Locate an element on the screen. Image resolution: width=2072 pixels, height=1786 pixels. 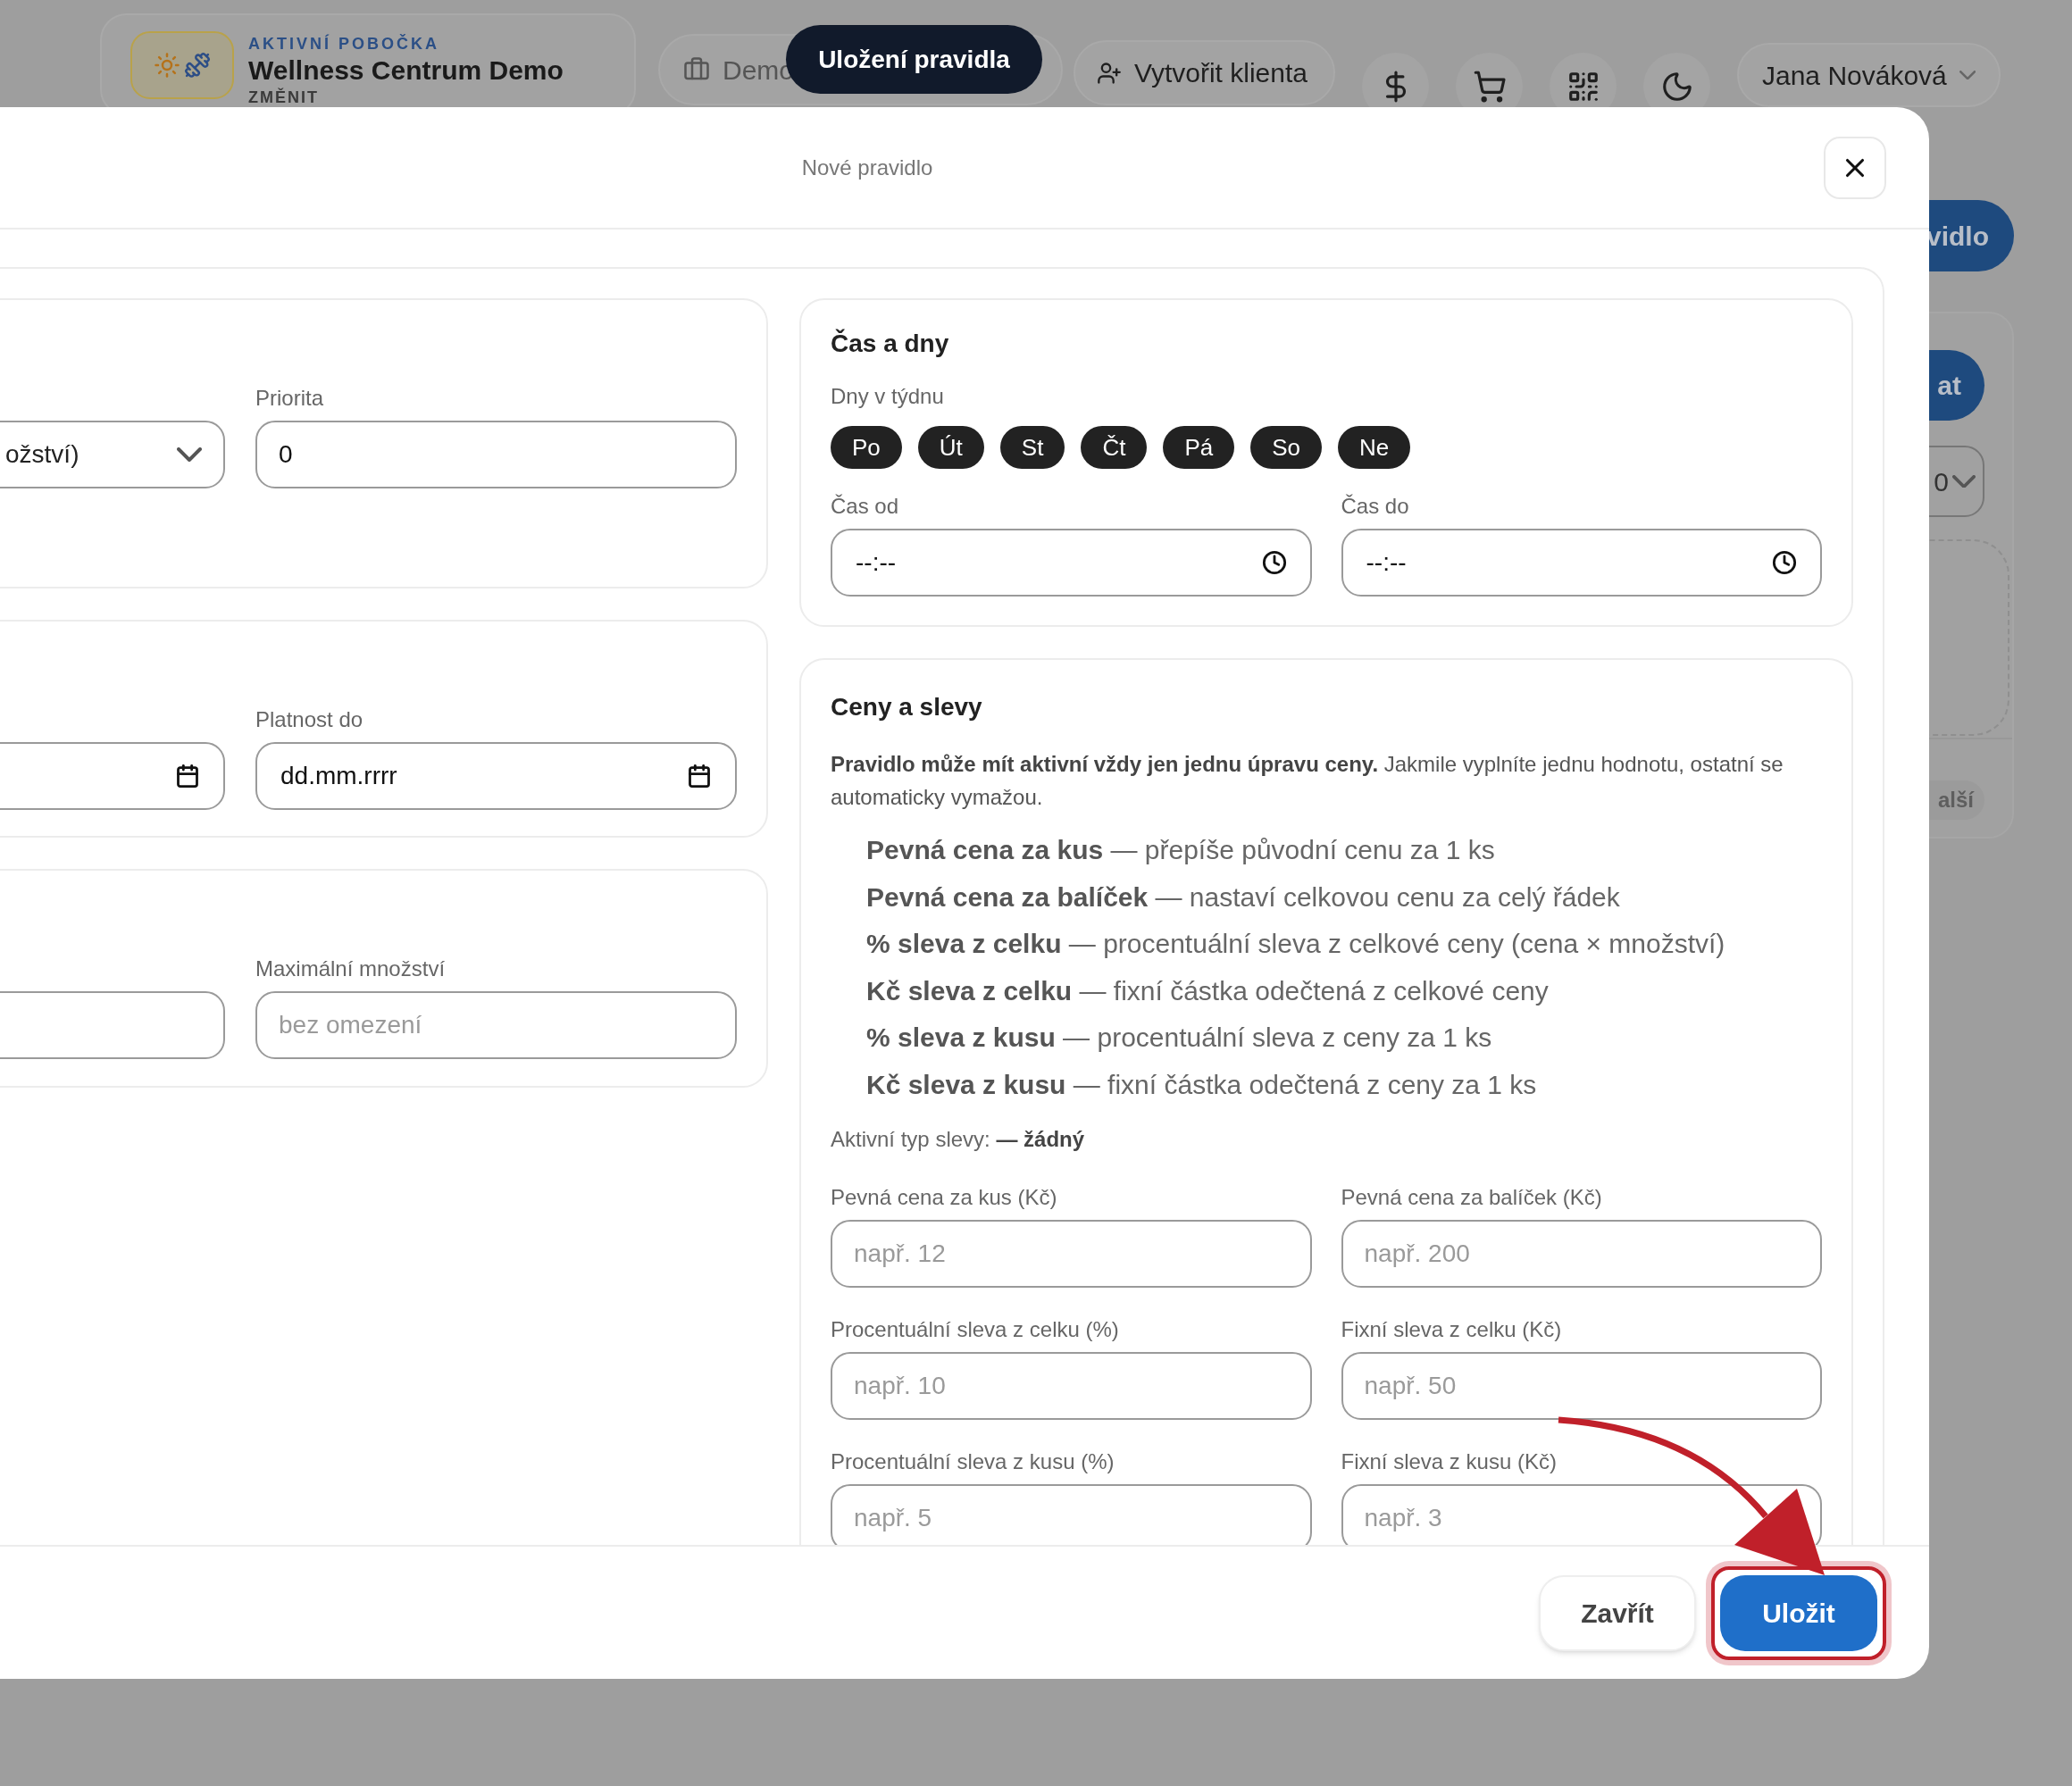
discount-description: Pevná cena za balíček — nastaví celkovou cenu za celý řádek is located at coordinates (1243, 897).